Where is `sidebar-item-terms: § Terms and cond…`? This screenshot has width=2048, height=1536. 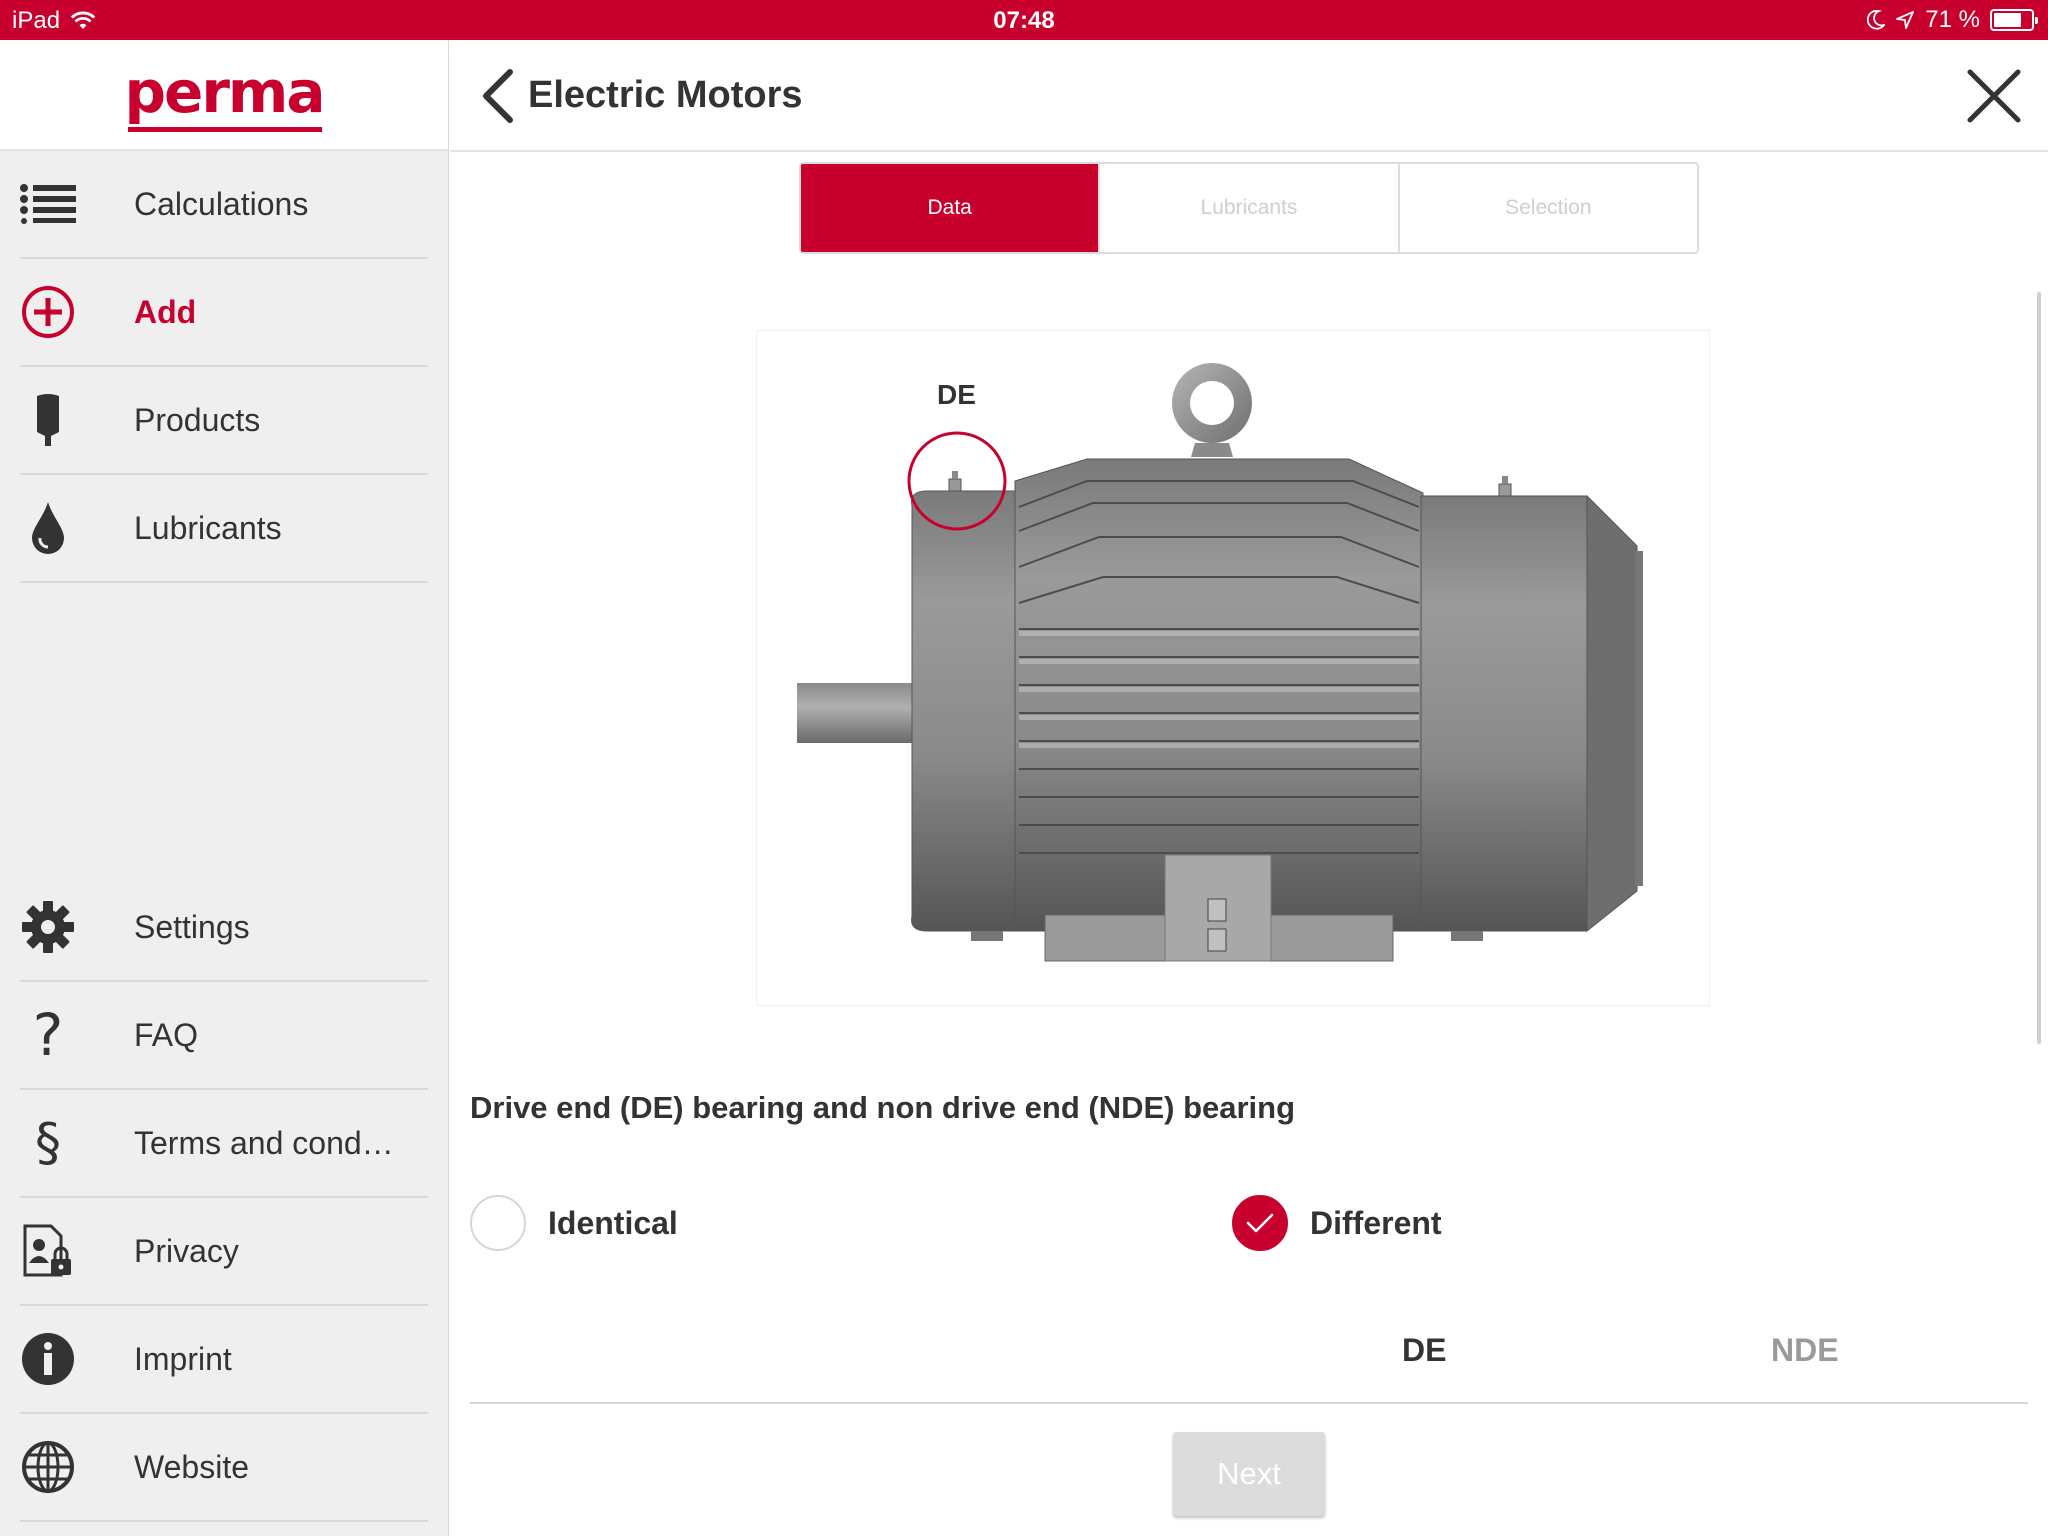
sidebar-item-terms: § Terms and cond… is located at coordinates (224, 1144).